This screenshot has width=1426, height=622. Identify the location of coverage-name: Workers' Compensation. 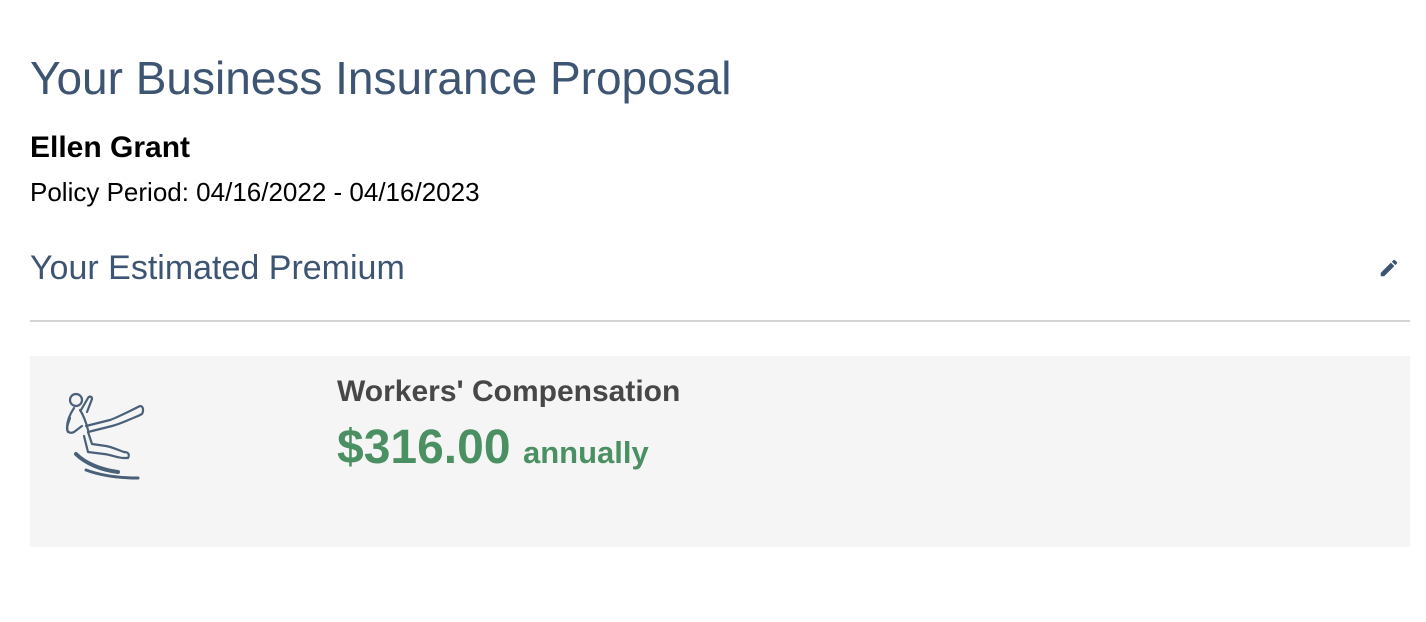
(509, 391).